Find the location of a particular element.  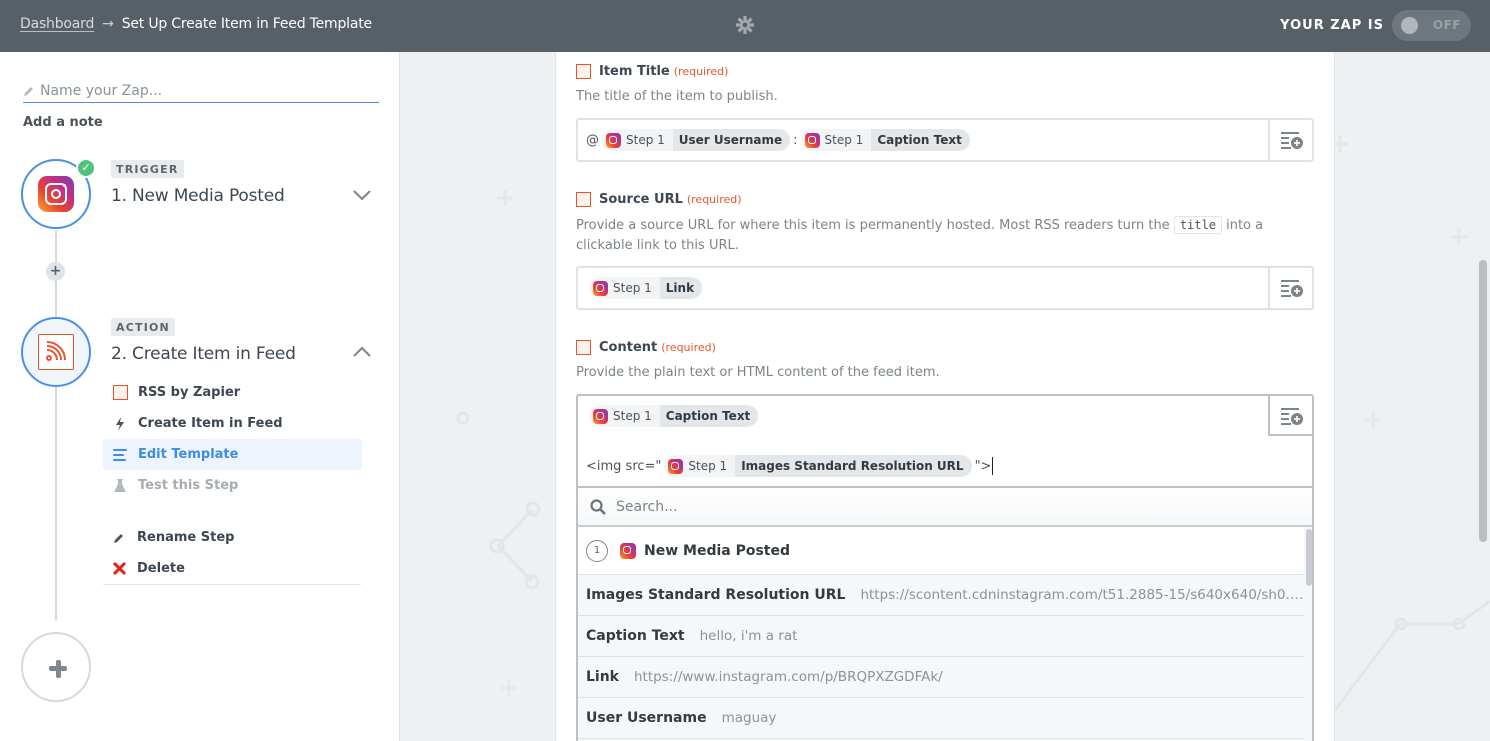

field-pill: Step 1 Images Standard Resolution URL is located at coordinates (818, 466).